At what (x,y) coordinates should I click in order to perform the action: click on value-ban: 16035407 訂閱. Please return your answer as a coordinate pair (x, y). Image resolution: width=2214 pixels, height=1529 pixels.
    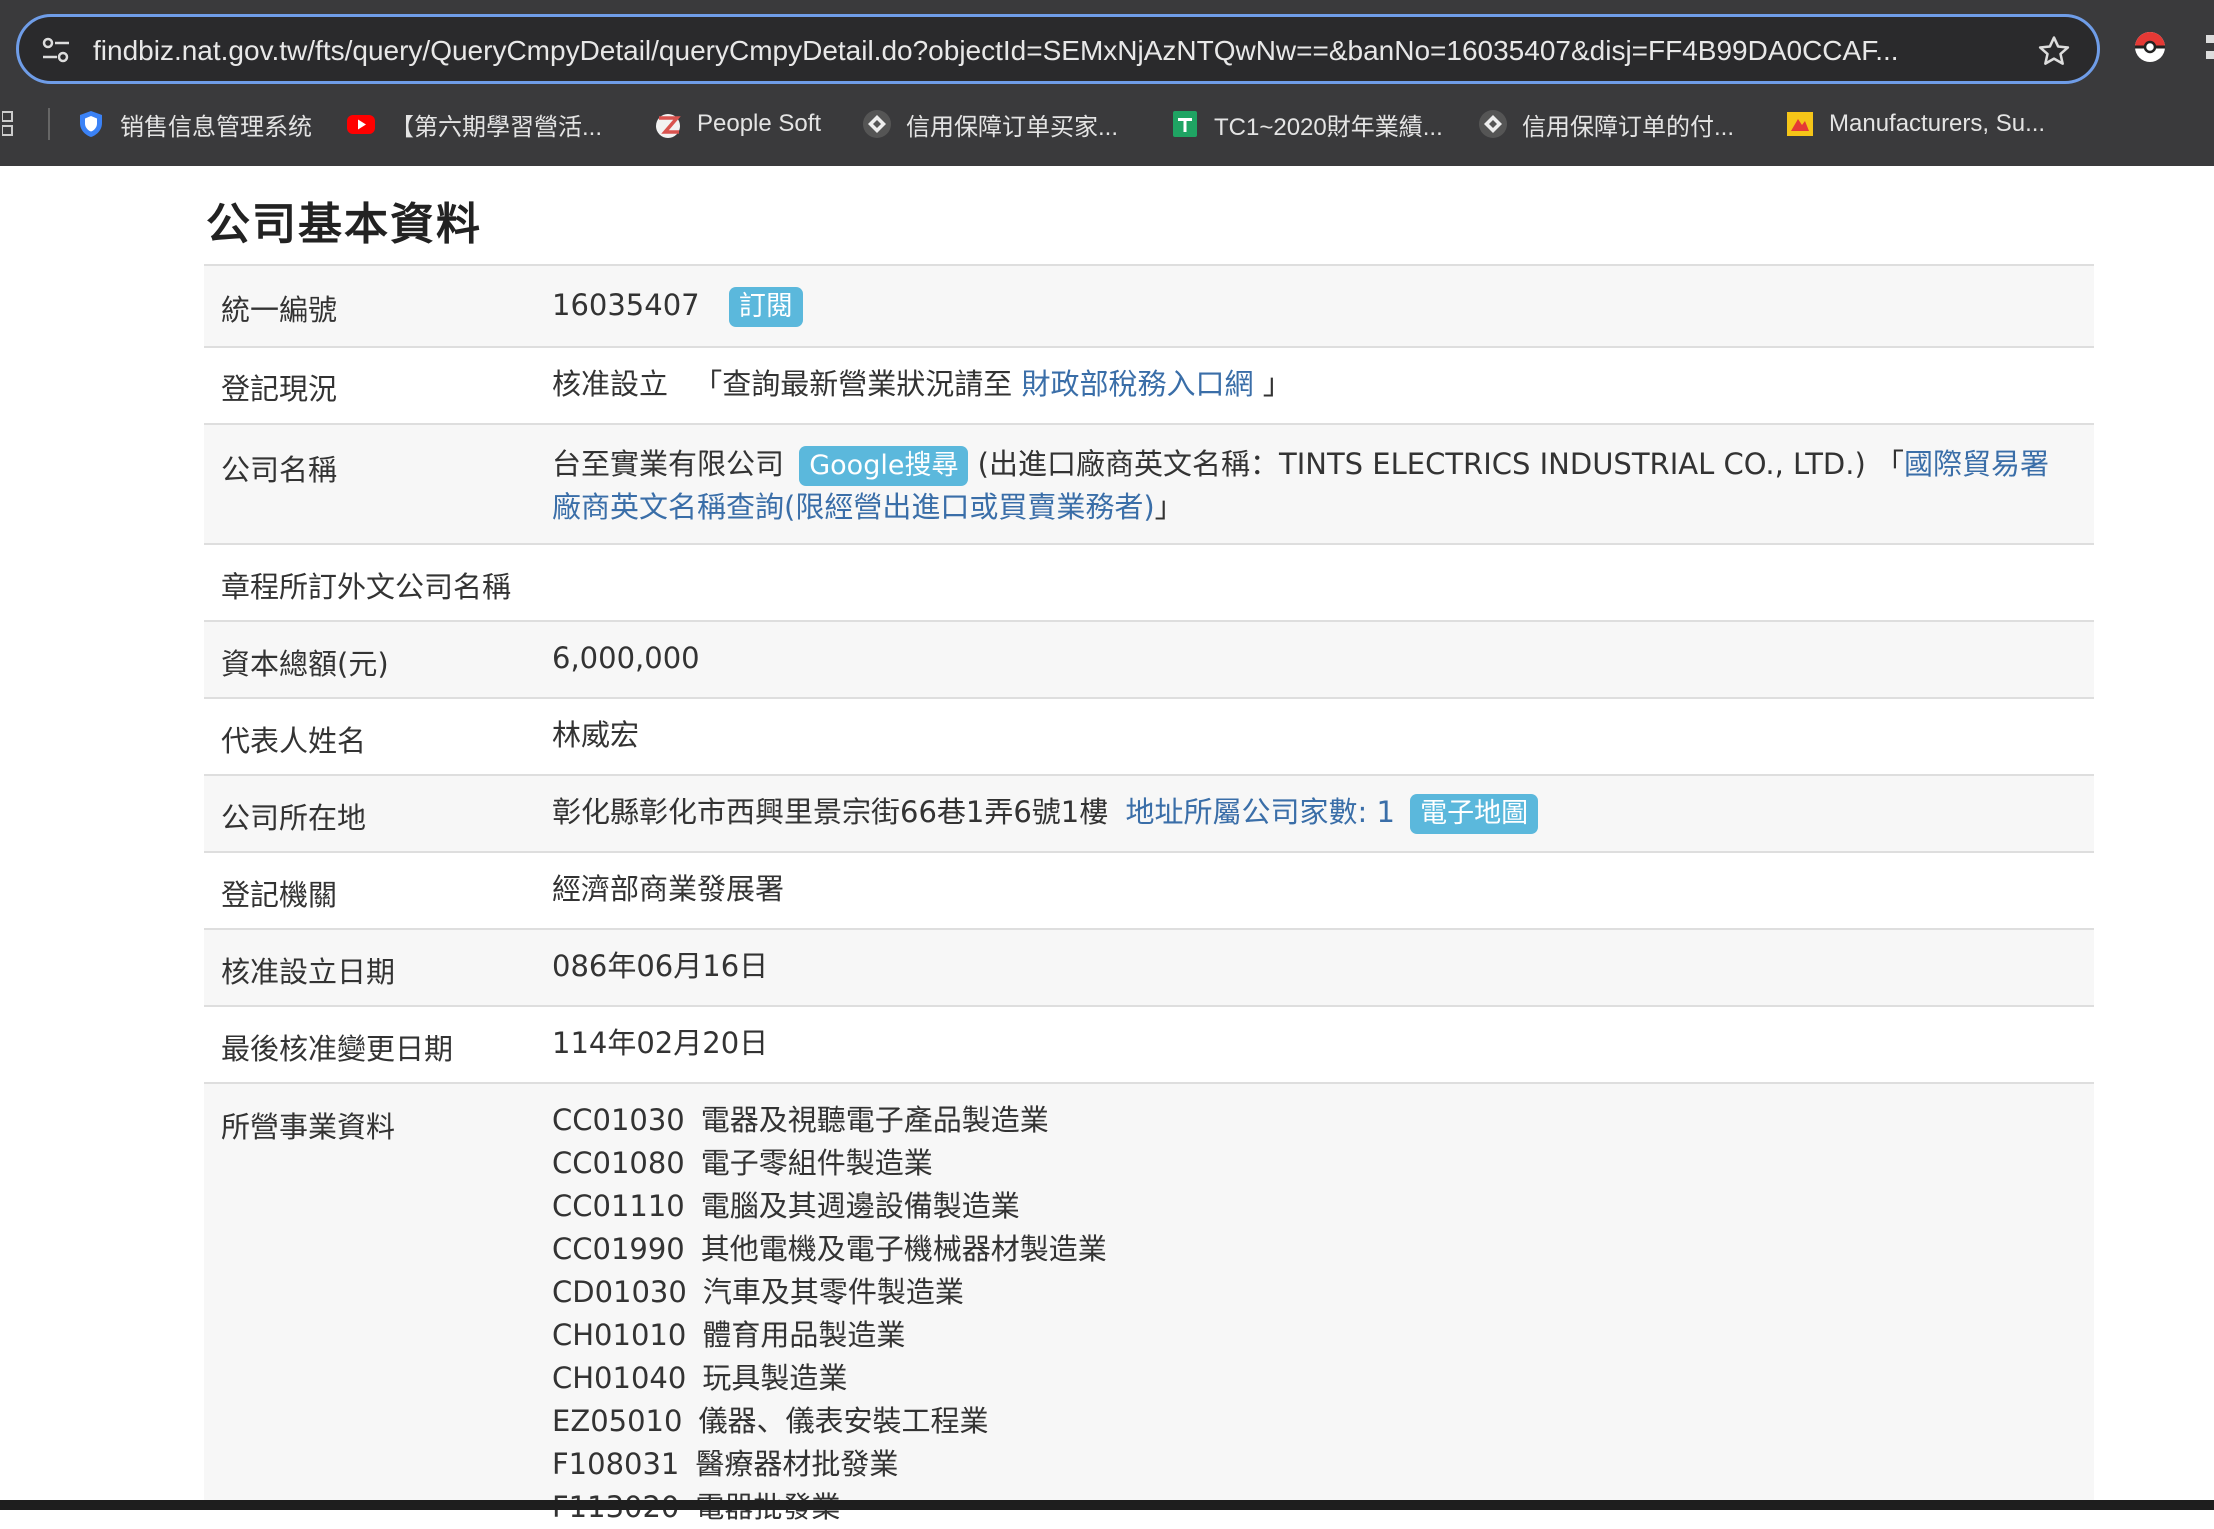
    Looking at the image, I should click on (1313, 305).